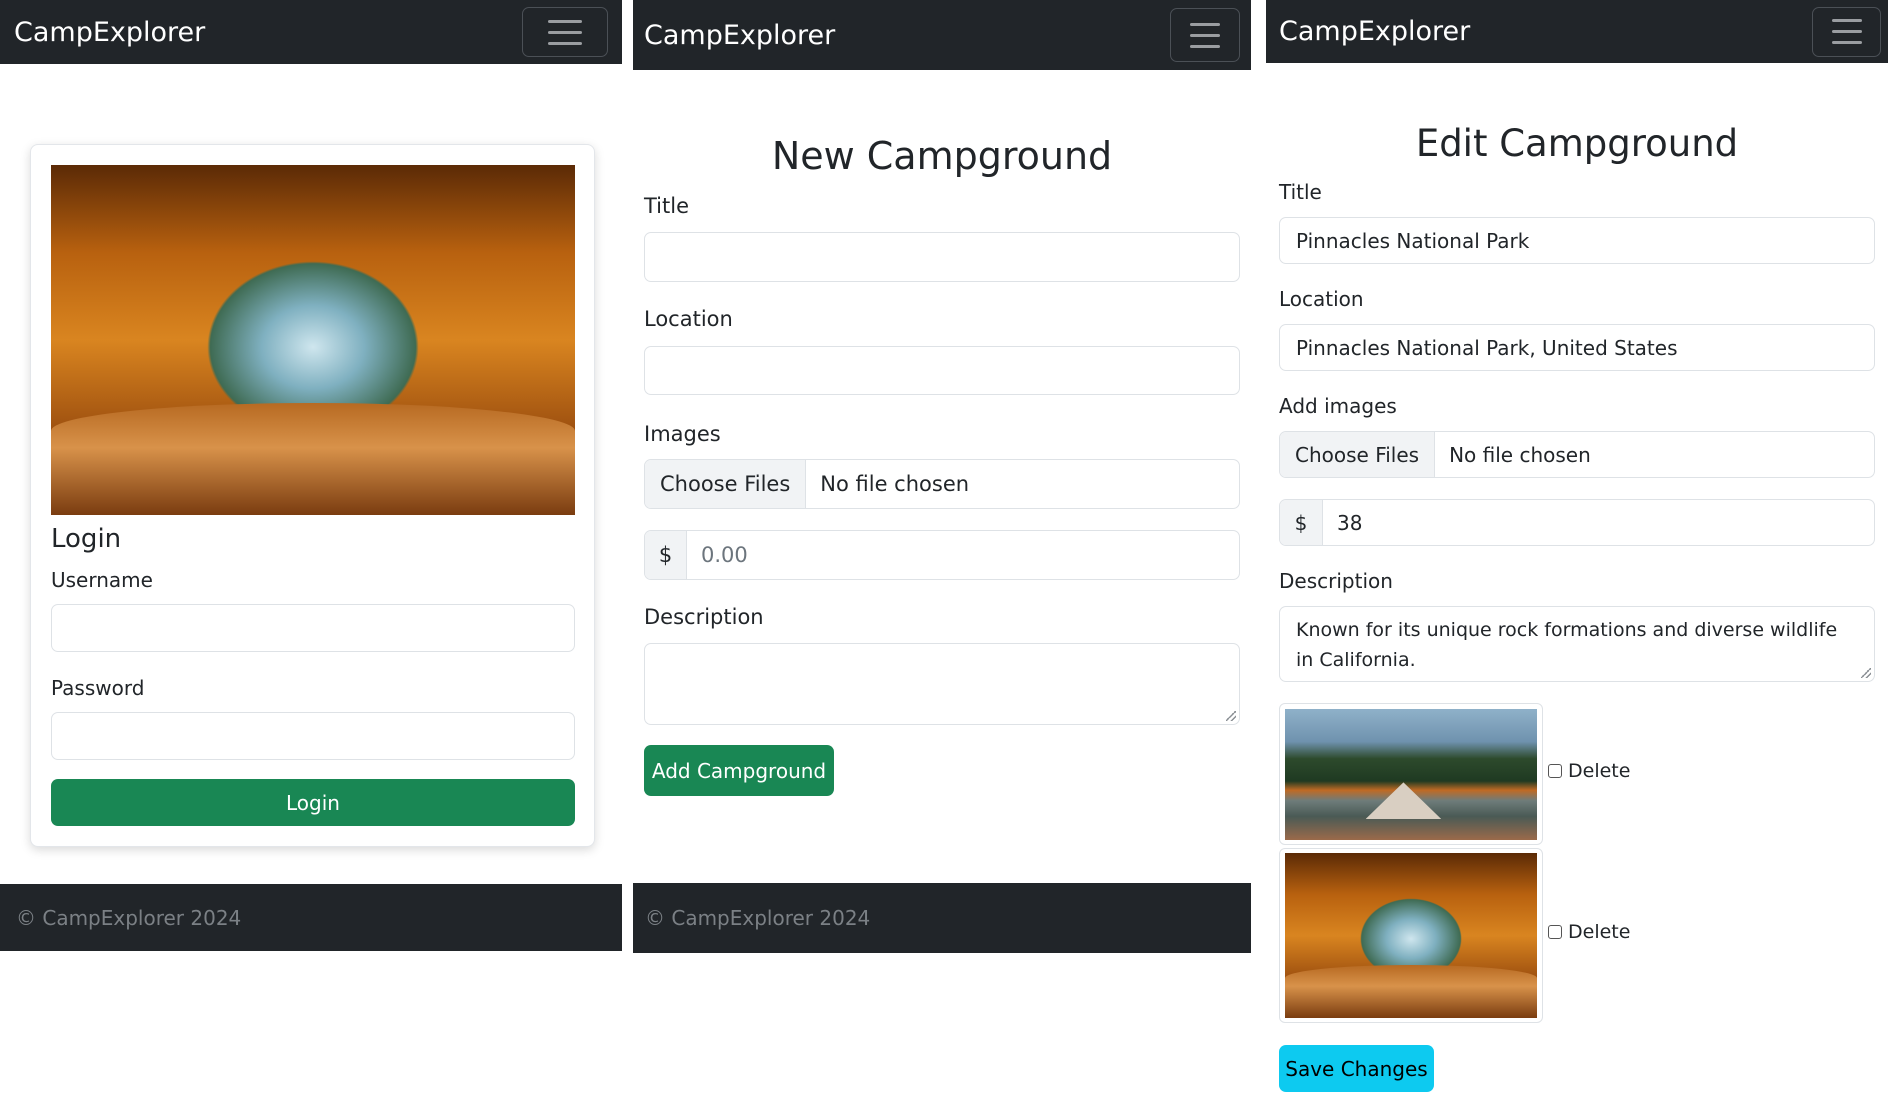  I want to click on password-input, so click(313, 736).